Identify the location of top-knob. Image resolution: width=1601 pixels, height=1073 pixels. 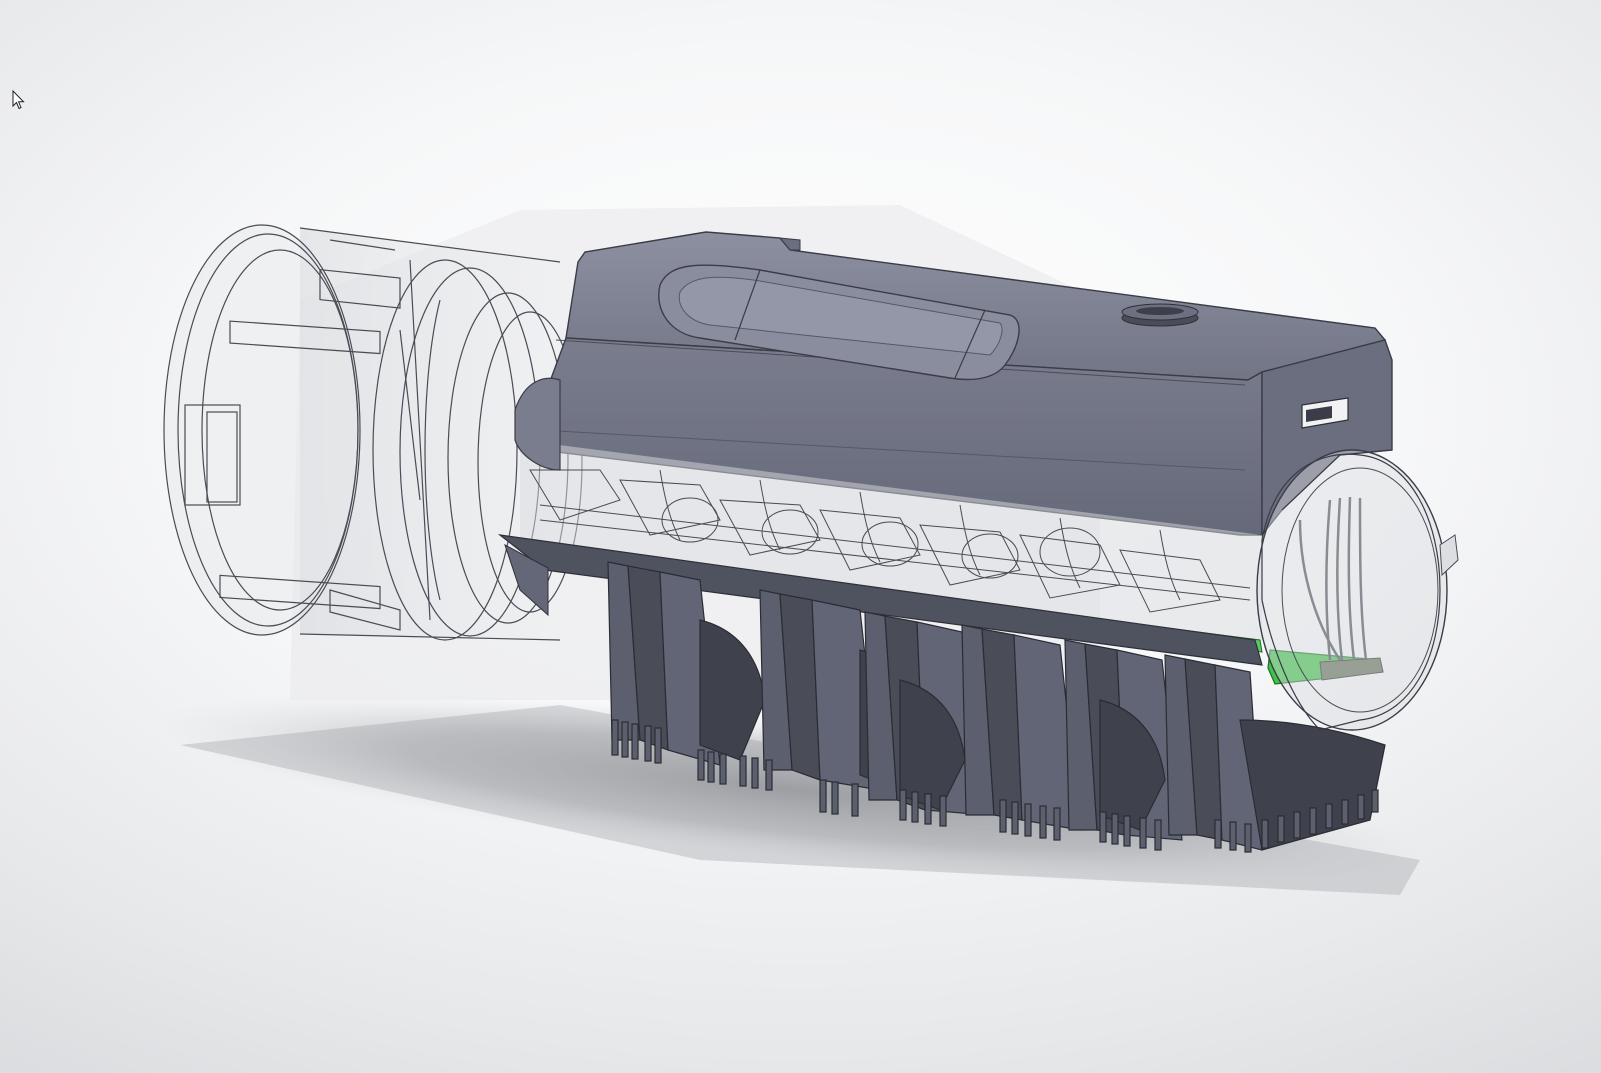
(1160, 315).